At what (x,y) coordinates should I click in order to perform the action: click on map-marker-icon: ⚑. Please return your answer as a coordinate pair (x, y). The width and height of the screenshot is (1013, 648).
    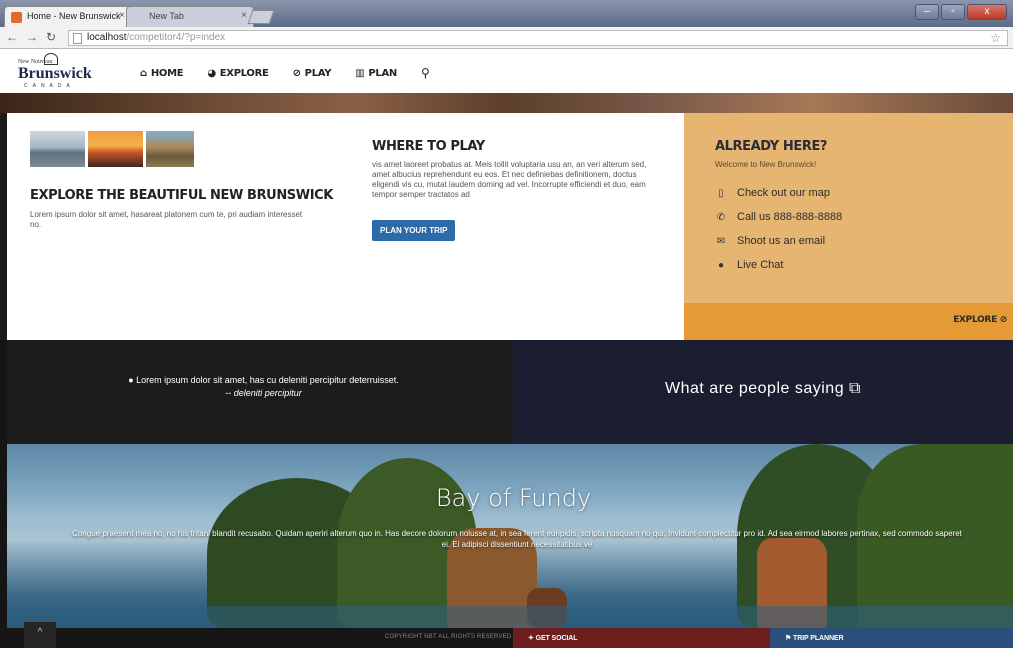
    Looking at the image, I should click on (789, 638).